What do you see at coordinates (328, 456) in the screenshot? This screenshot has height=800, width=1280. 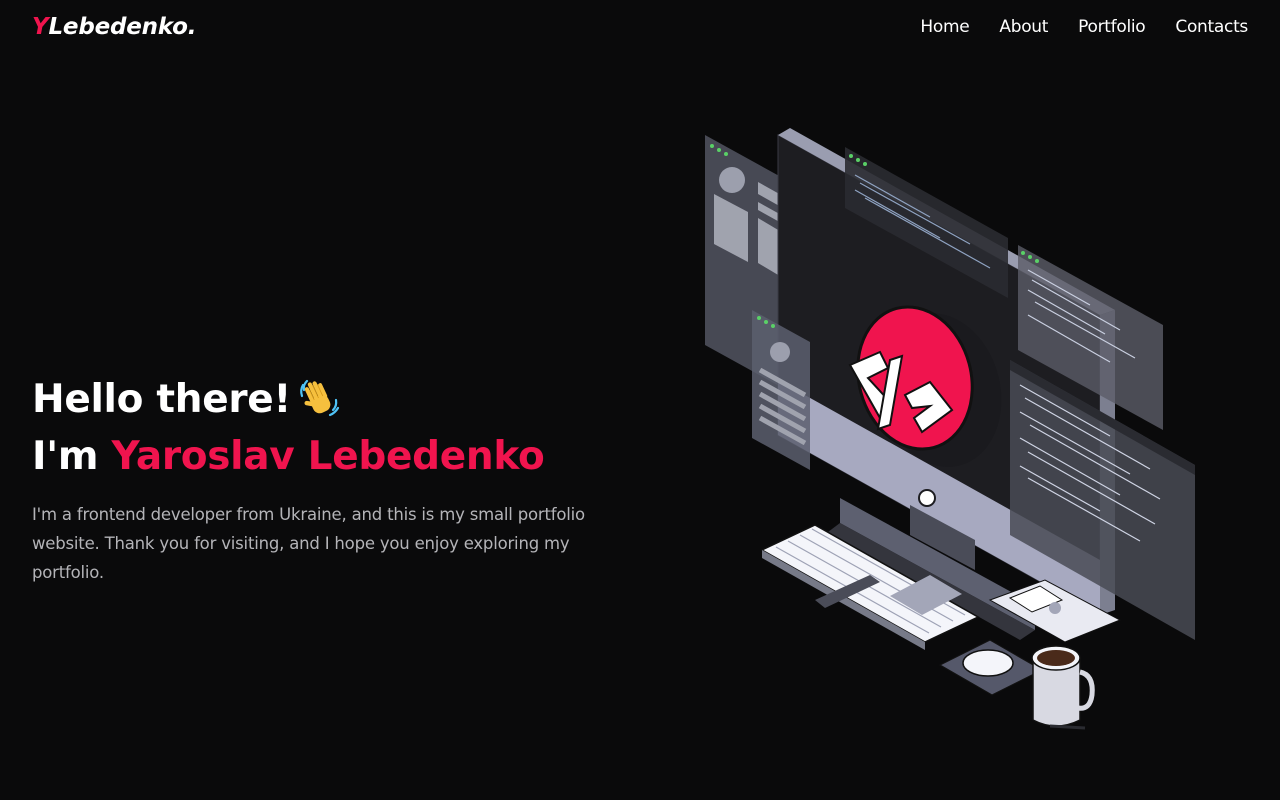 I see `developer-name: Yaroslav Lebedenko` at bounding box center [328, 456].